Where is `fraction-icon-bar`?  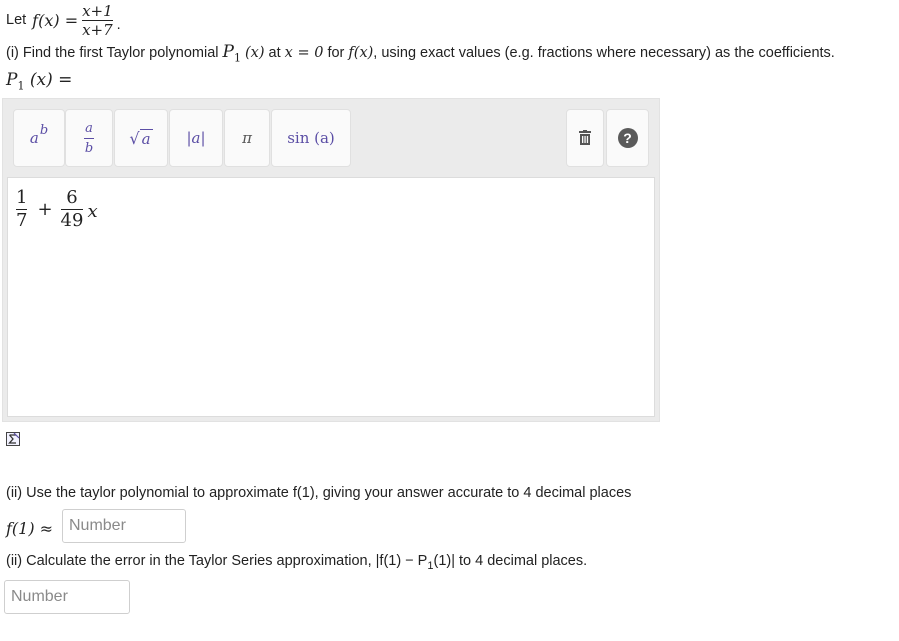 fraction-icon-bar is located at coordinates (89, 138).